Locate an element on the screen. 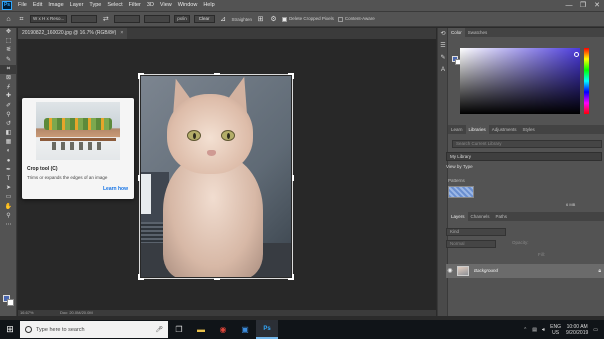 This screenshot has width=604, height=339. tab-paths: Paths is located at coordinates (502, 216).